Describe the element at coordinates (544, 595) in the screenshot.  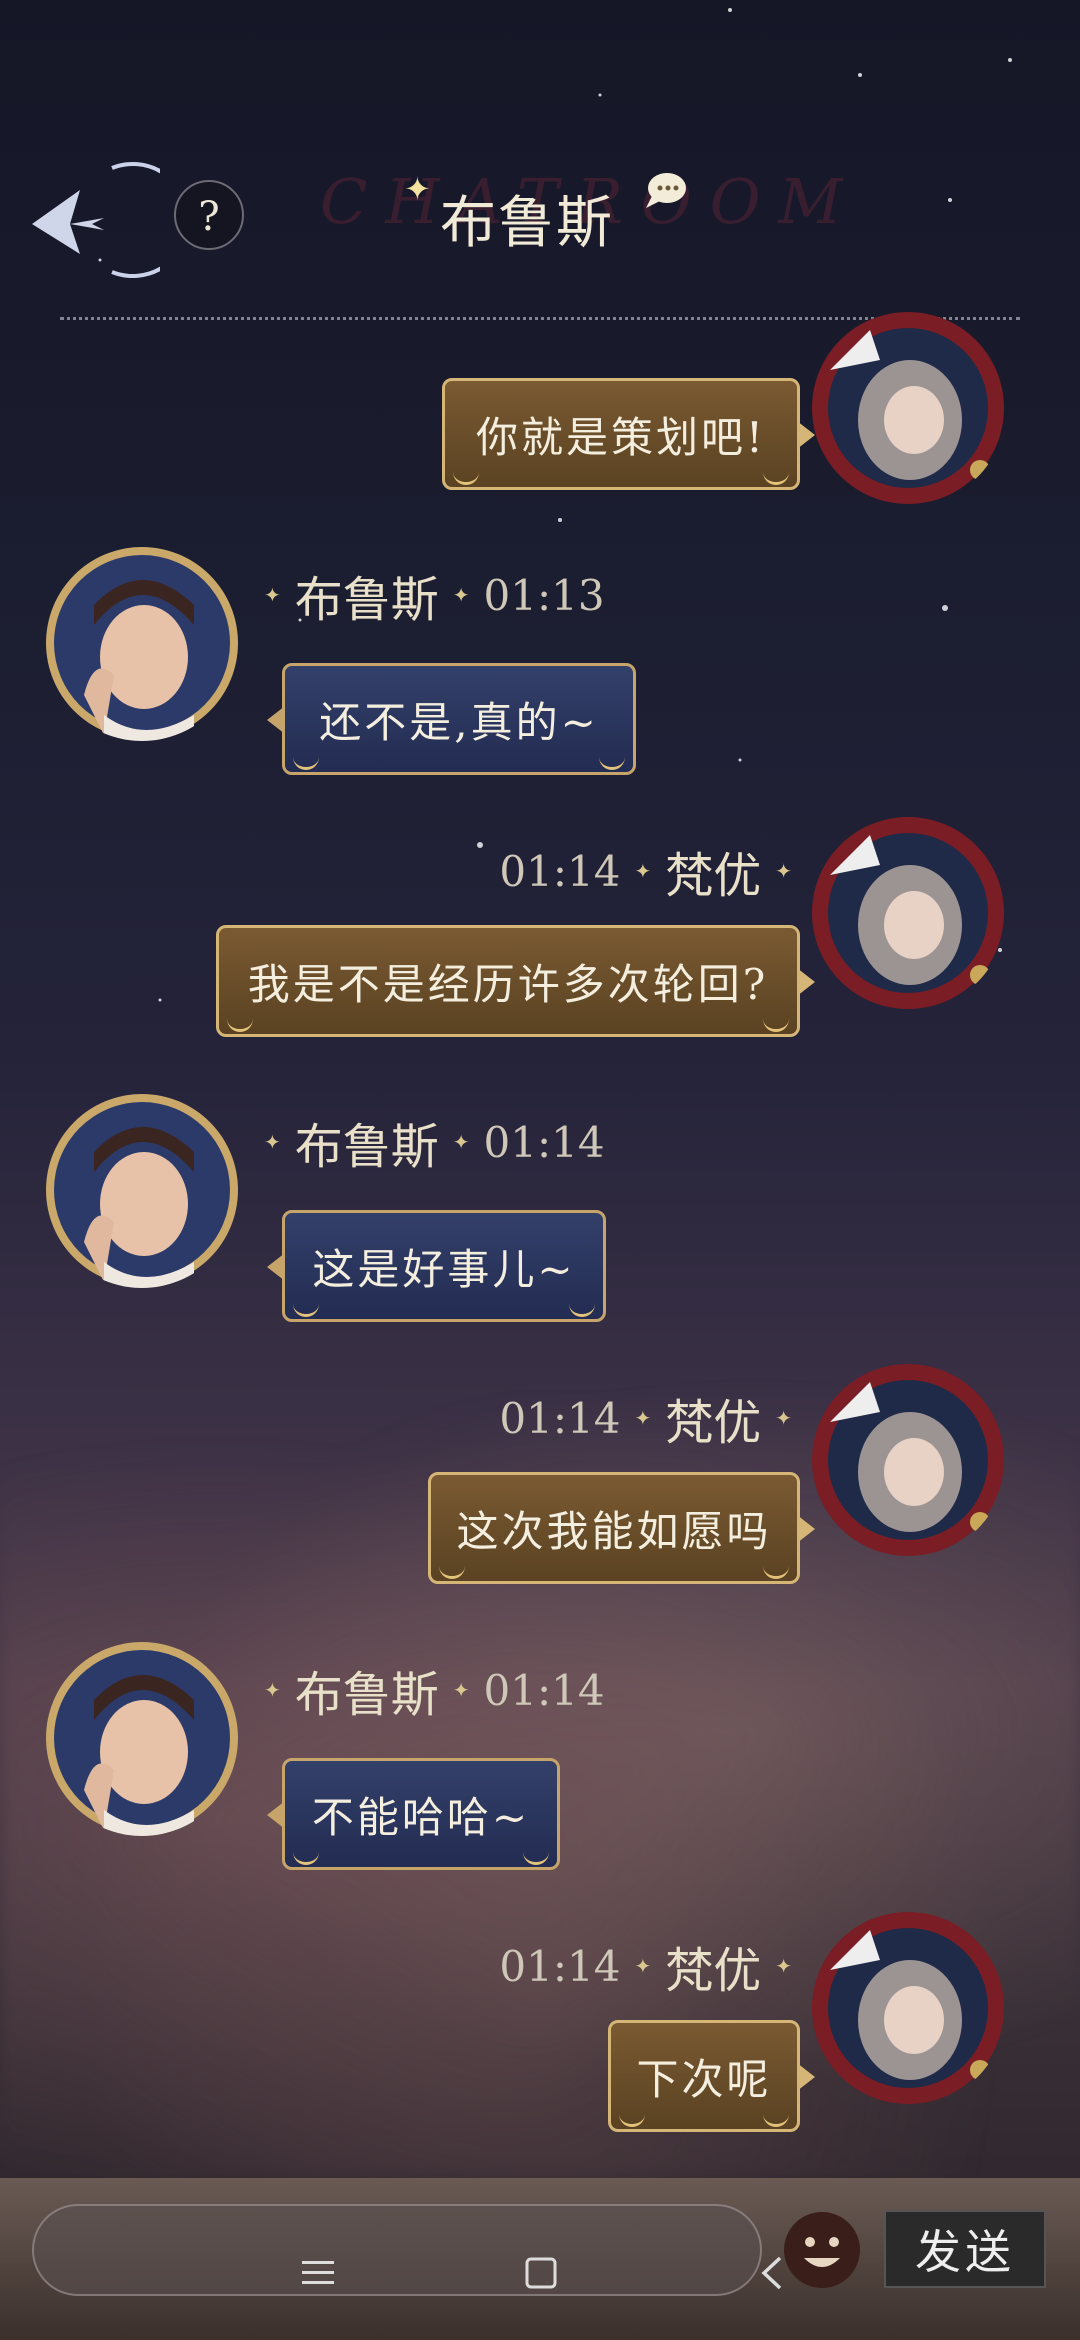
I see `message-time: 01:13` at that location.